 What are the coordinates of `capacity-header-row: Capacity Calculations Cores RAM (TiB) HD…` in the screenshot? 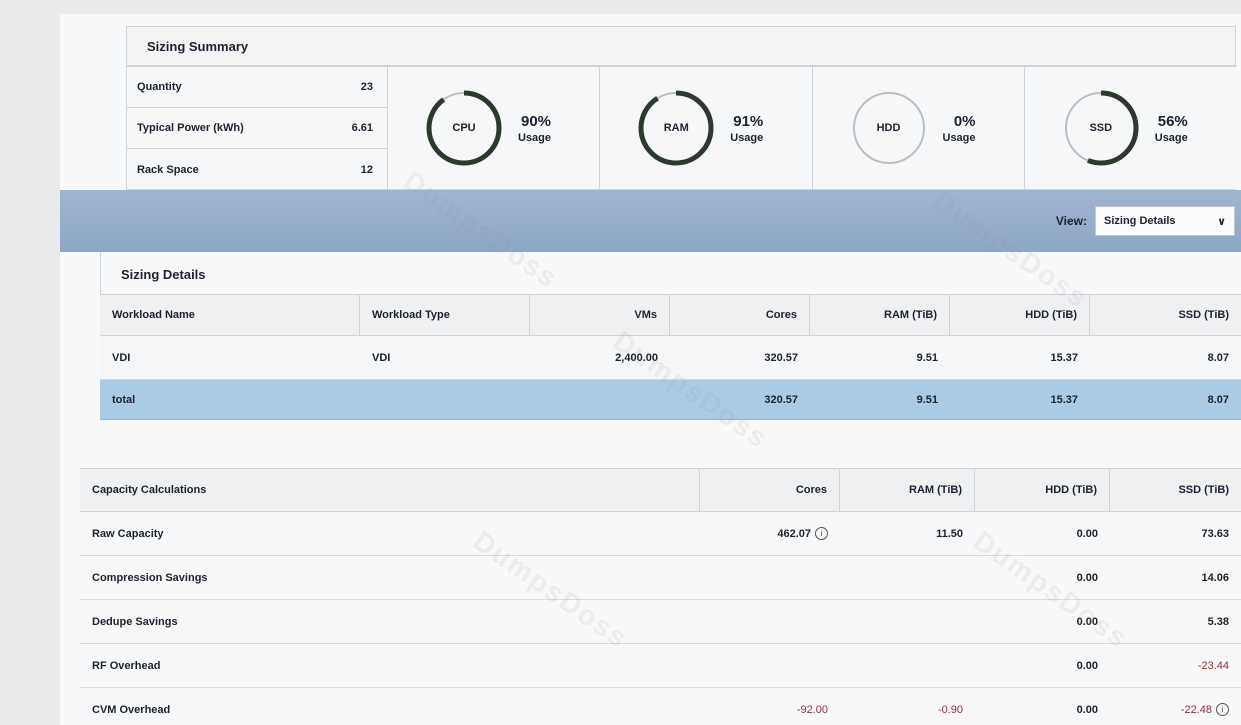 It's located at (660, 490).